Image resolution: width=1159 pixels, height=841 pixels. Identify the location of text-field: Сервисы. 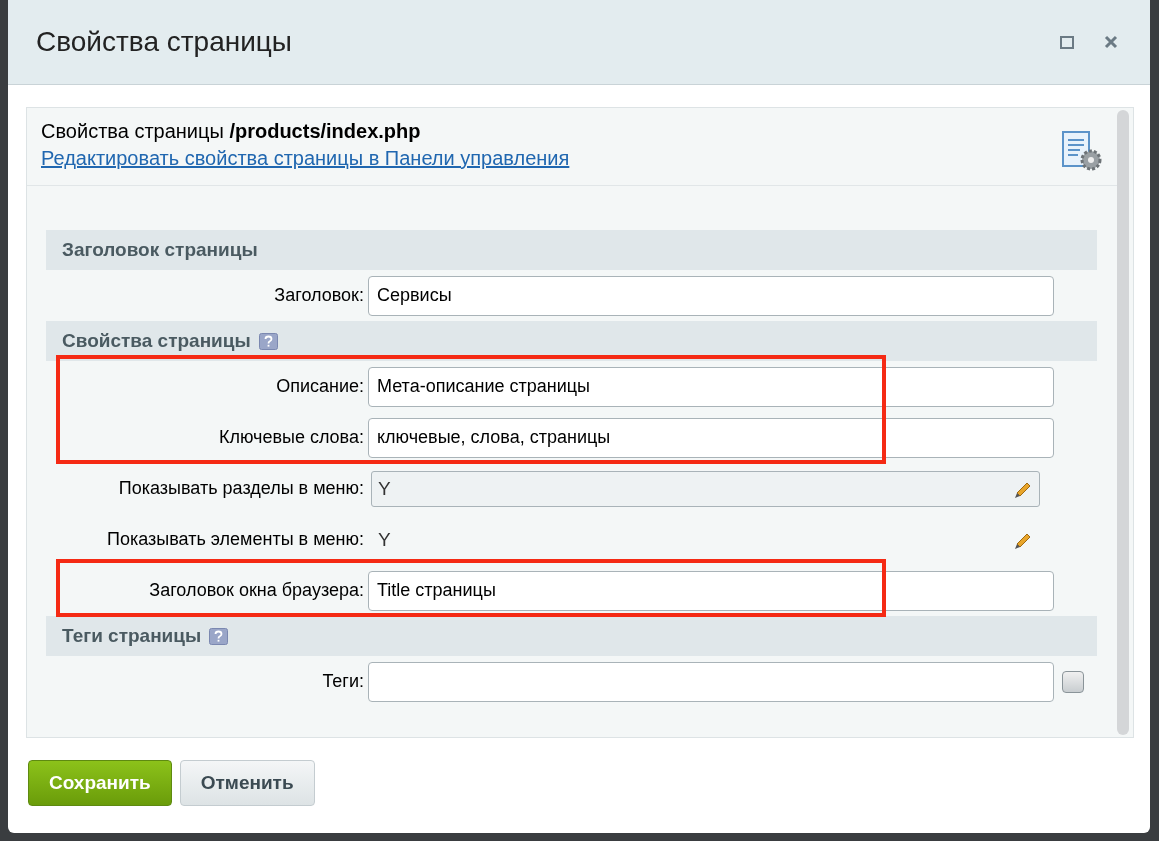
(711, 295).